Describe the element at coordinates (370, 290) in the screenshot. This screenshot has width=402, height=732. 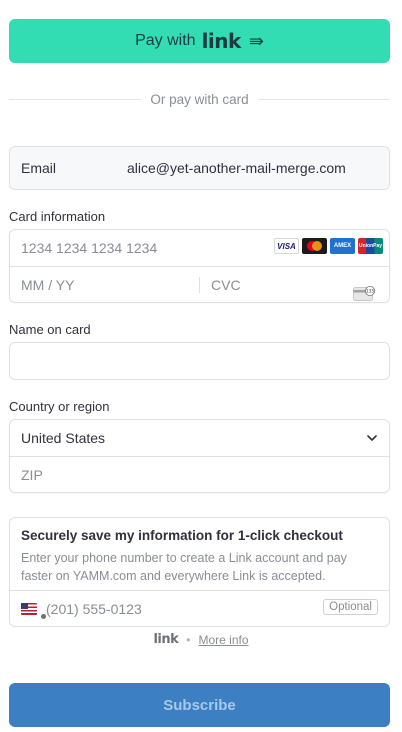
I see `cvc-icon-digits: 135` at that location.